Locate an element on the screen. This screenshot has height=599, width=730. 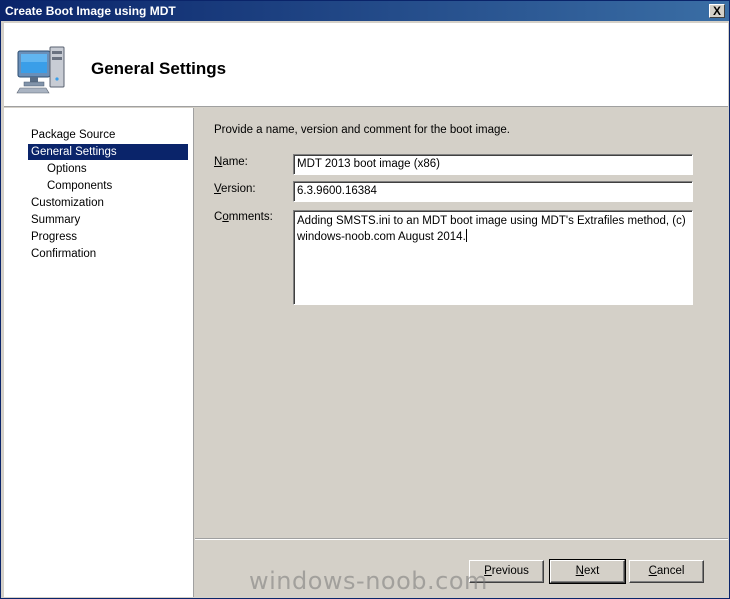
nav-item-general-settings: General Settings is located at coordinates (108, 152).